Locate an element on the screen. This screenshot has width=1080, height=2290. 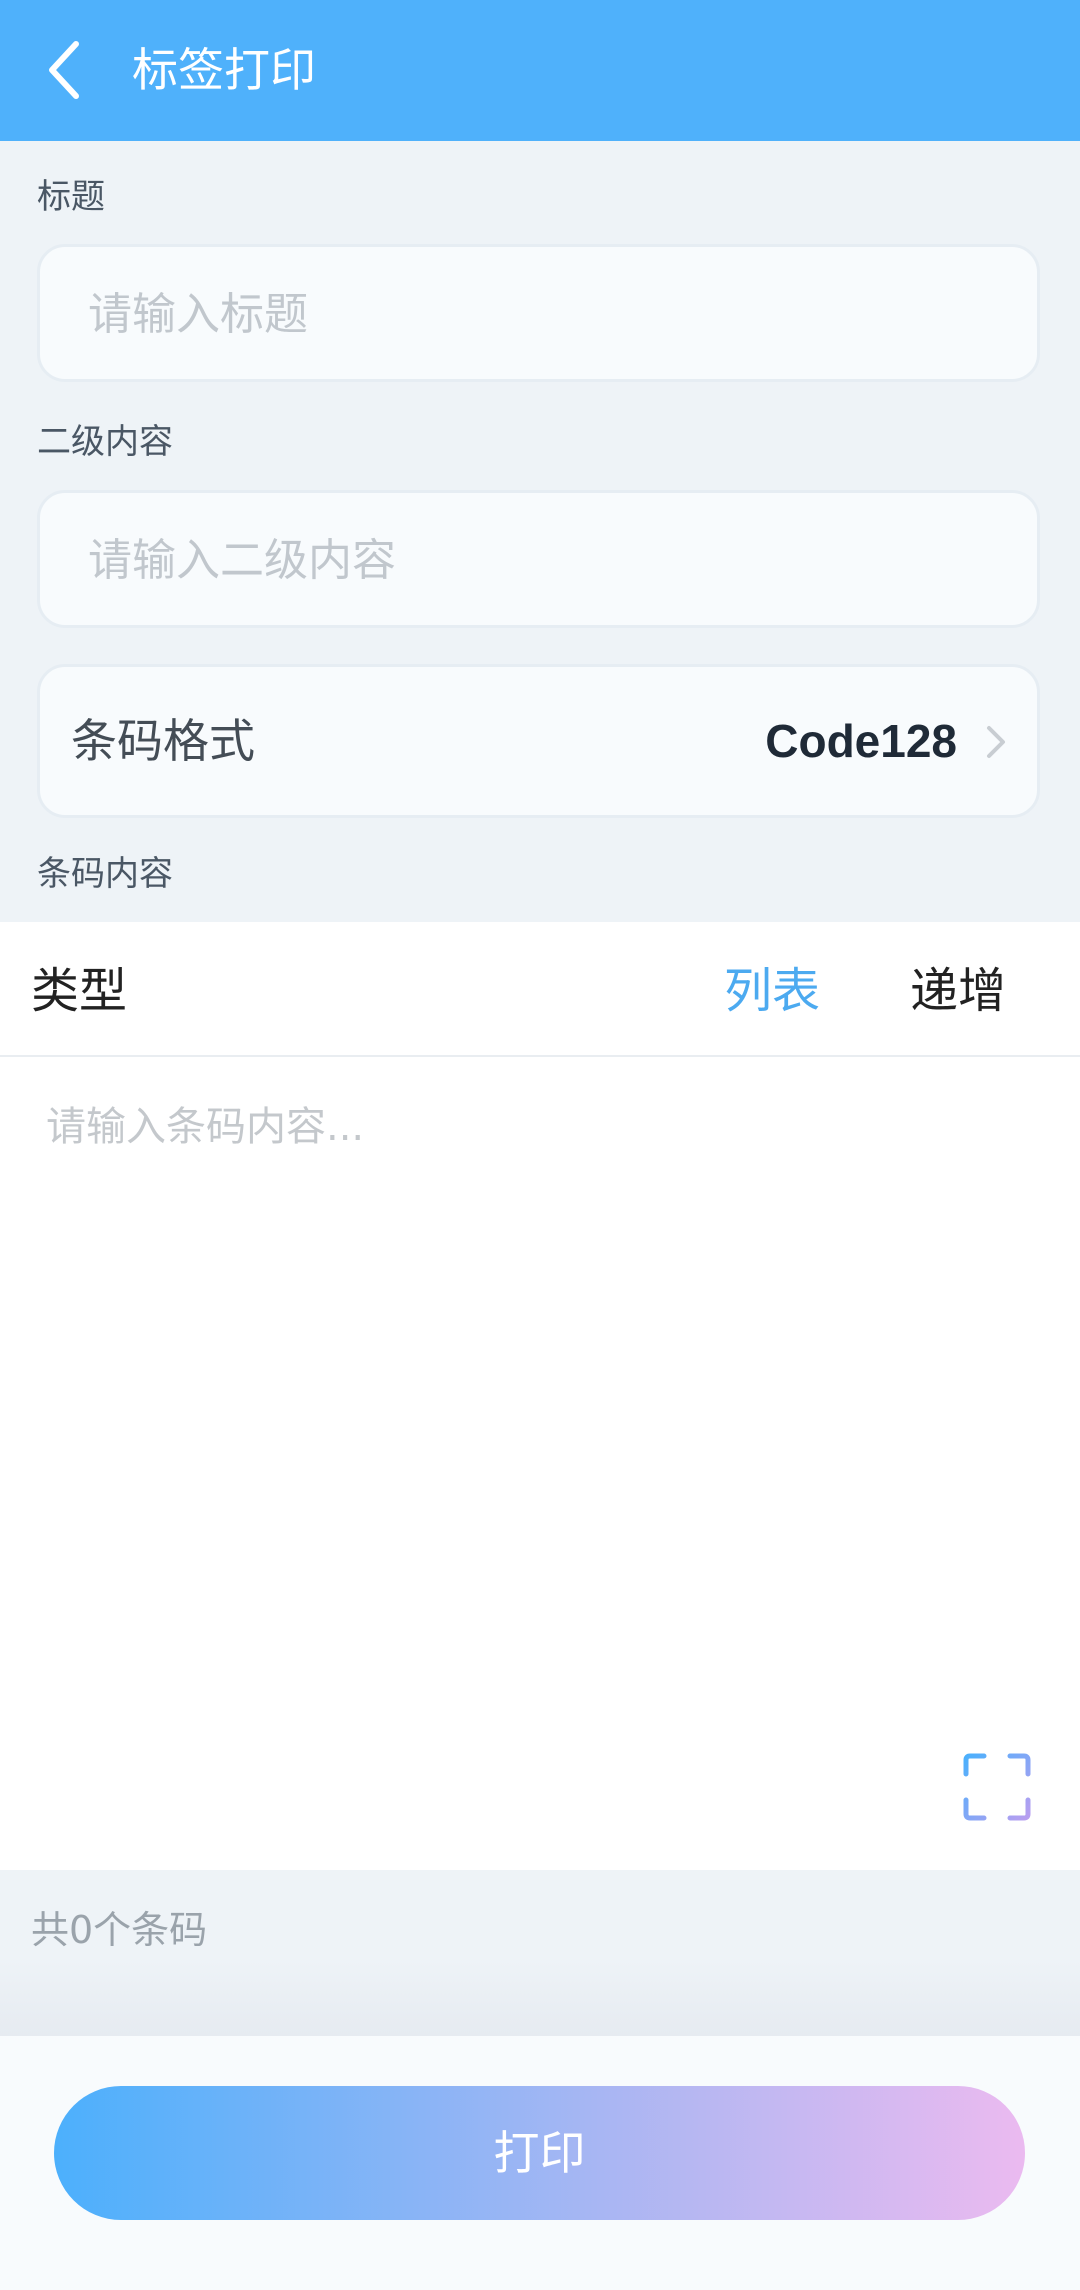
tab-list: 列表 is located at coordinates (772, 991).